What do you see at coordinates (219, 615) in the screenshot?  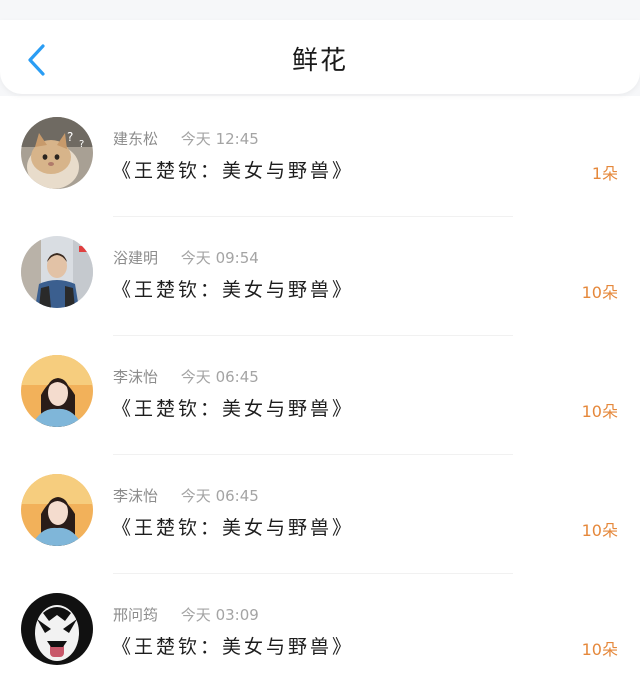 I see `timestamp: 今天 03:09` at bounding box center [219, 615].